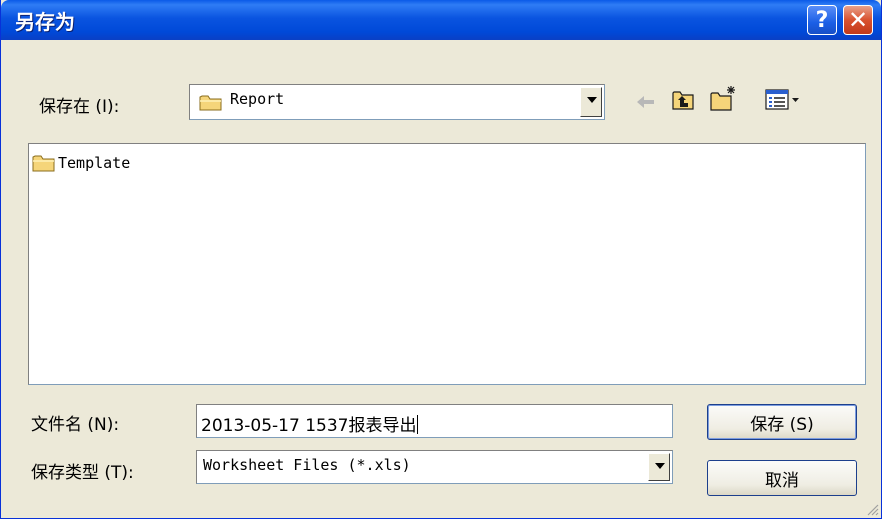 The image size is (882, 519). Describe the element at coordinates (397, 102) in the screenshot. I see `save-in-dropdown: Report` at that location.